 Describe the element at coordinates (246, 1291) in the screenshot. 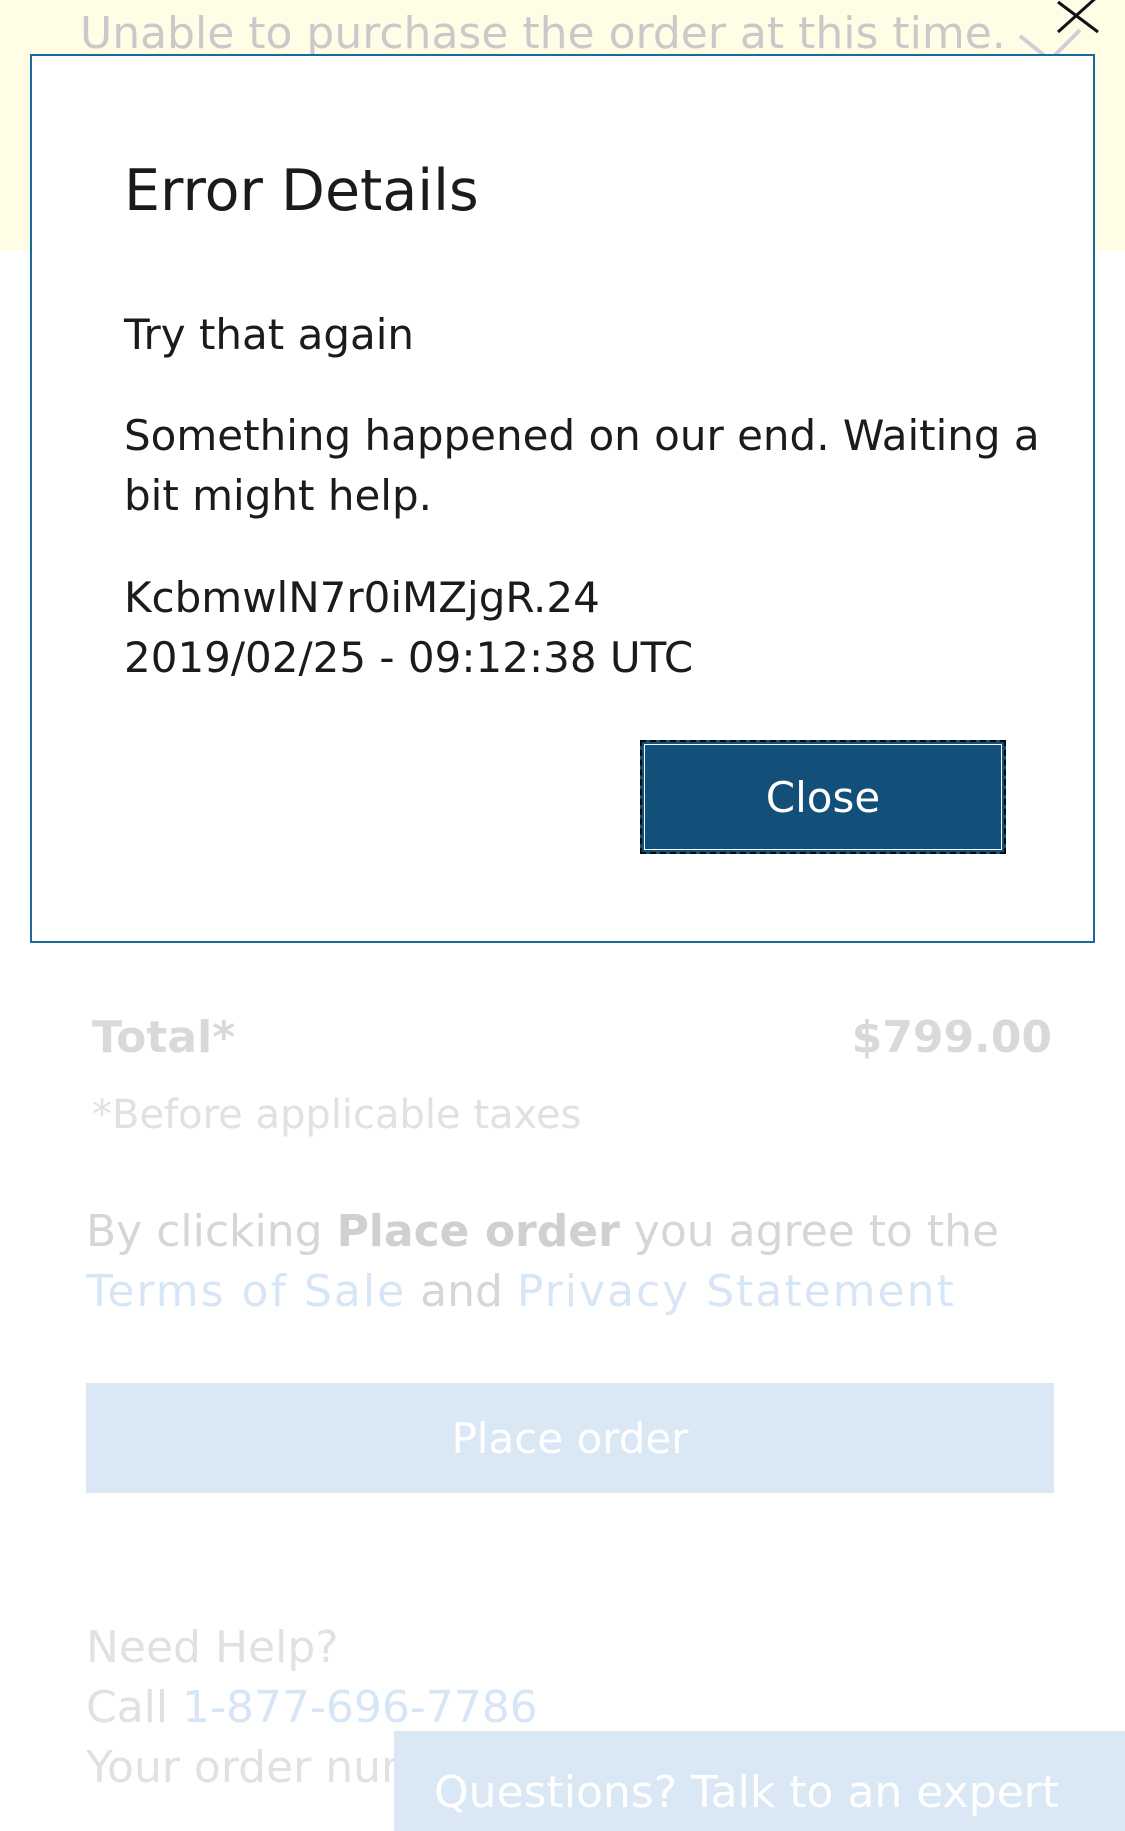

I see `terms-of-sale-link: Terms of Sale` at that location.